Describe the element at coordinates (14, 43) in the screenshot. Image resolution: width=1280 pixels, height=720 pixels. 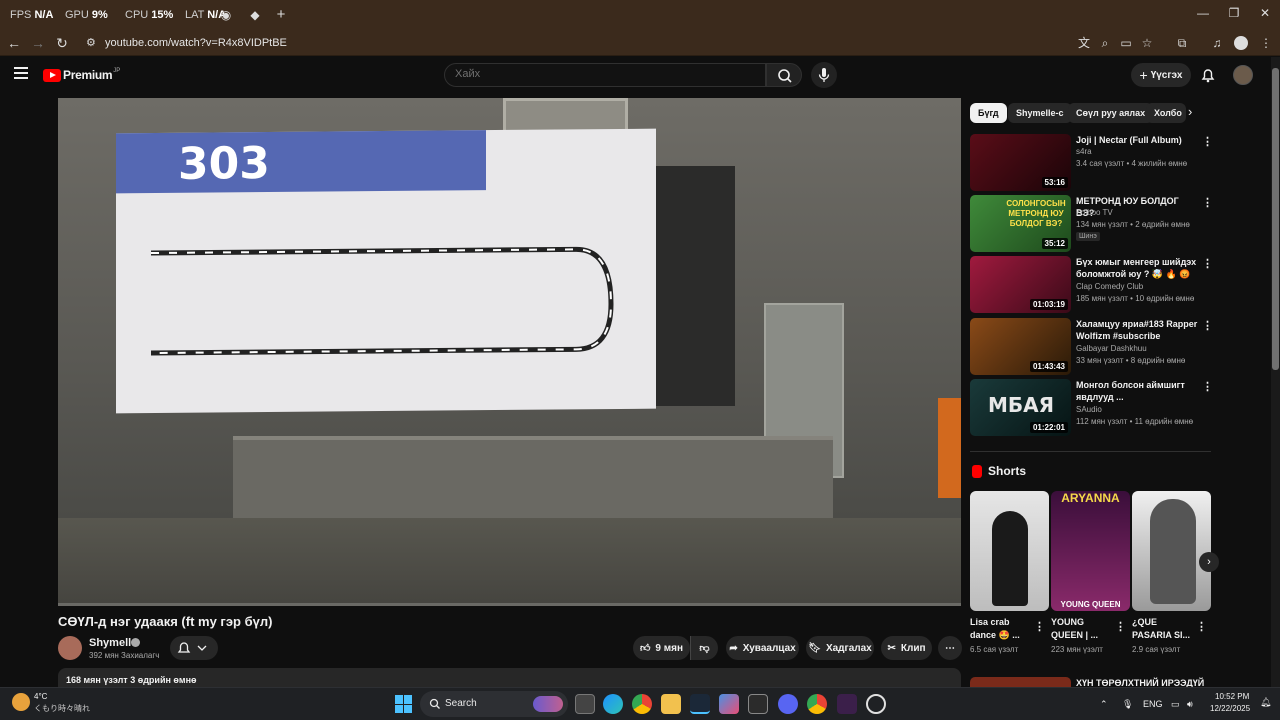
I see `back-arrow-icon: ←` at that location.